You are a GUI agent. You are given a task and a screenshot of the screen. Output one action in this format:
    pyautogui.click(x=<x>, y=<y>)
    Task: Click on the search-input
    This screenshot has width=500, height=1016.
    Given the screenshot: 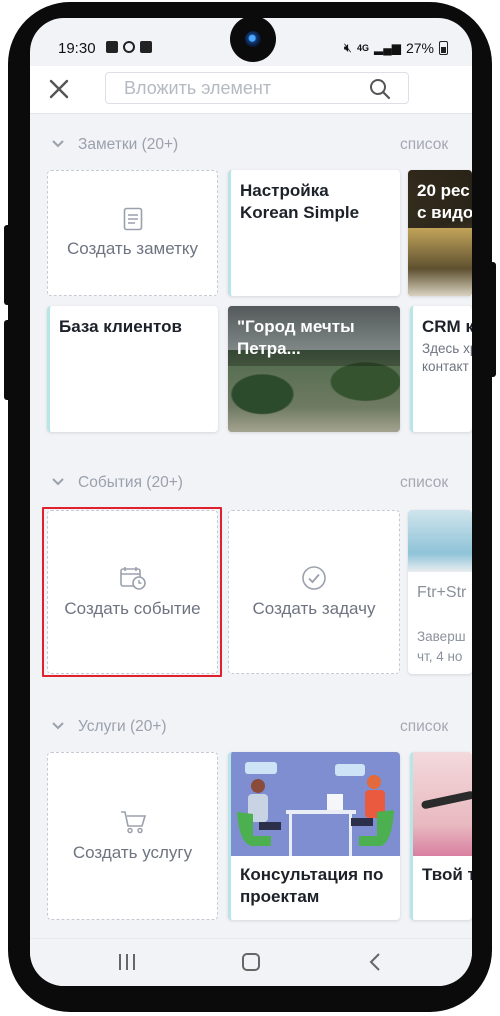 What is the action you would take?
    pyautogui.click(x=226, y=88)
    